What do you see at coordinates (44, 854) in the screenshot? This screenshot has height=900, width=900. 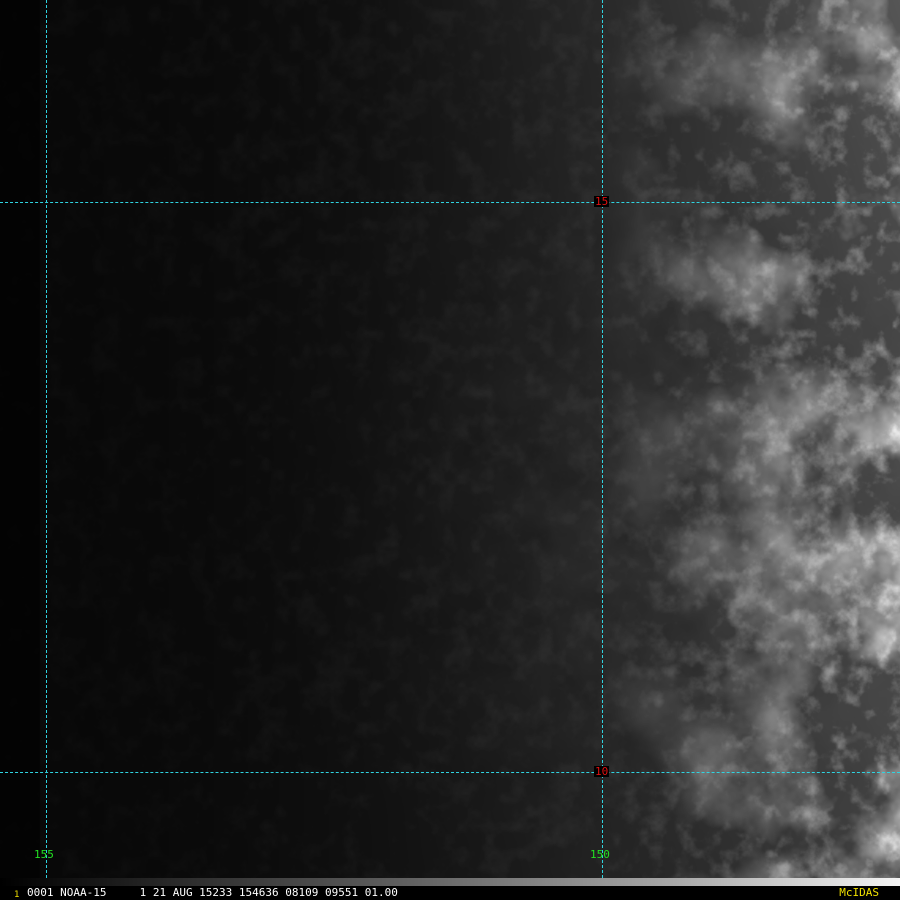 I see `longitude-label-155: 155` at bounding box center [44, 854].